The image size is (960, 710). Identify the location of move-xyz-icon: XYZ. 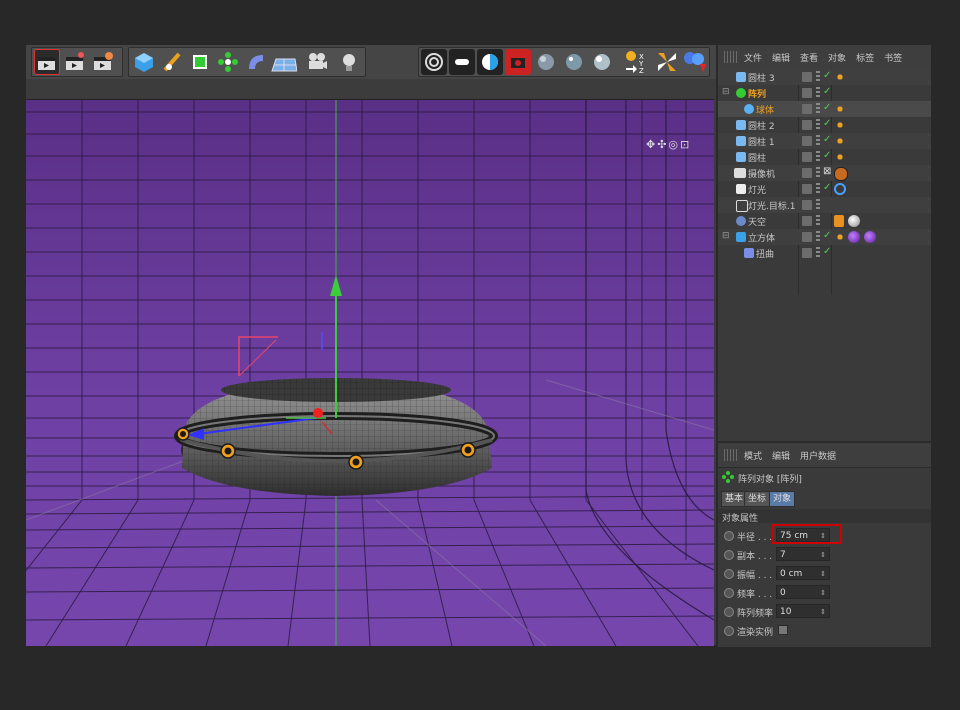
(636, 62).